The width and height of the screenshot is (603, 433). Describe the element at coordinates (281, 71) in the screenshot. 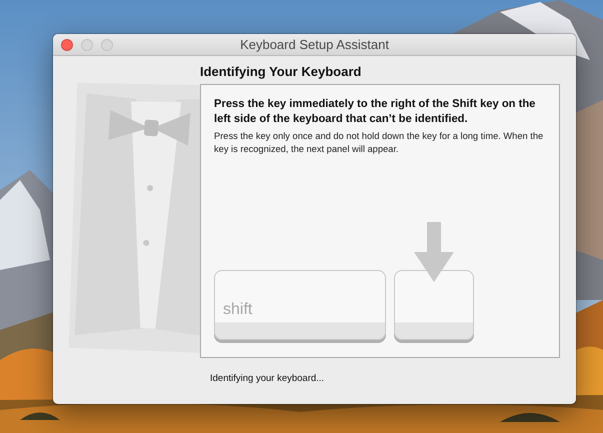

I see `section-heading: Identifying Your Keyboard` at that location.